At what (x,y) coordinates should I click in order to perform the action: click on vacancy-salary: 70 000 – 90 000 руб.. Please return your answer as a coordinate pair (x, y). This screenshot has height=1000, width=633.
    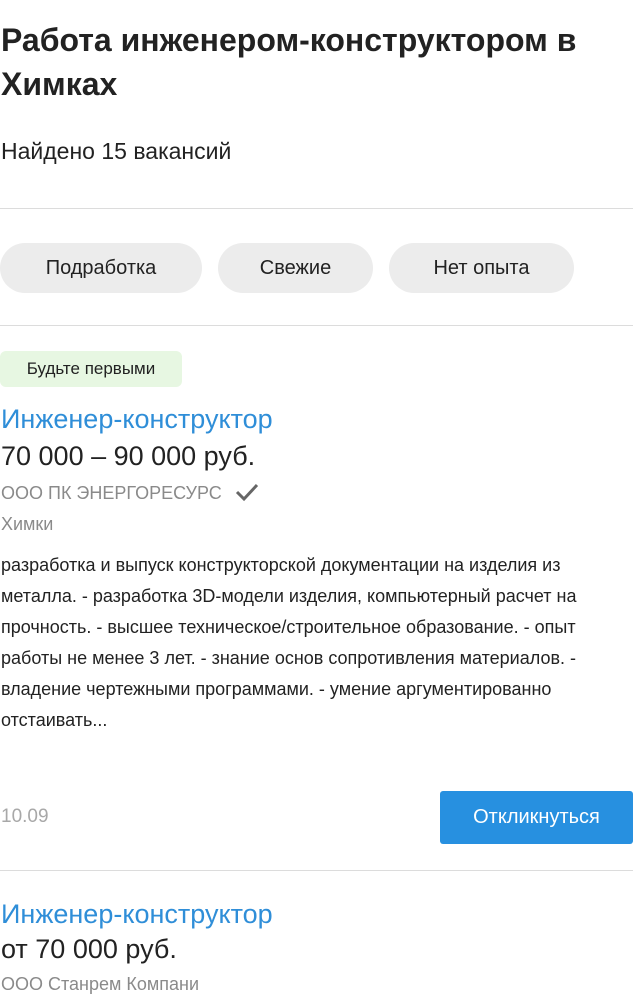
    Looking at the image, I should click on (128, 456).